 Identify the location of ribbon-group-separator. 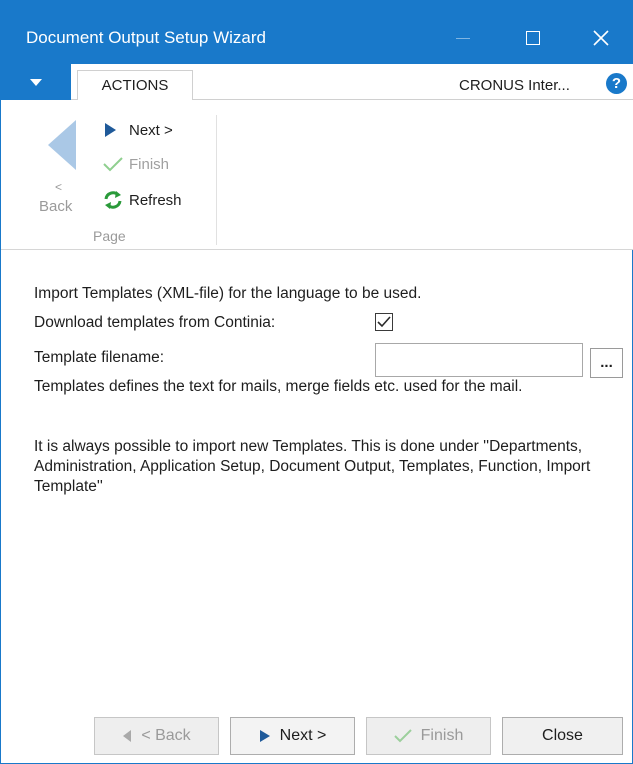
(216, 180).